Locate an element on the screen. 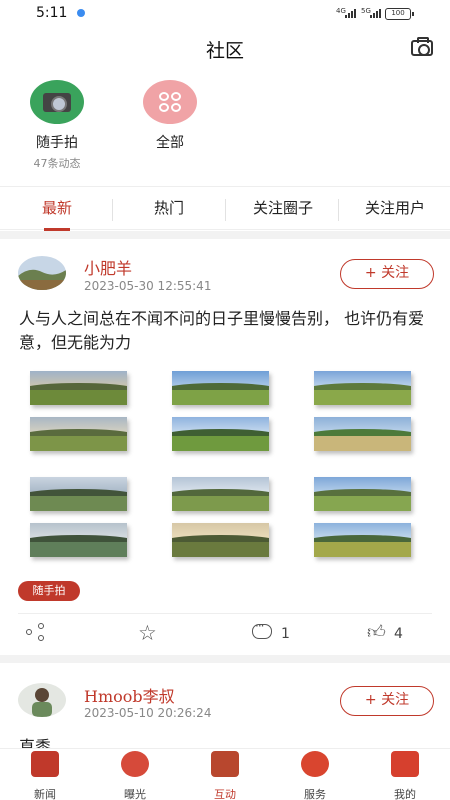 This screenshot has height=800, width=450. nav-label: 新闻 is located at coordinates (45, 794).